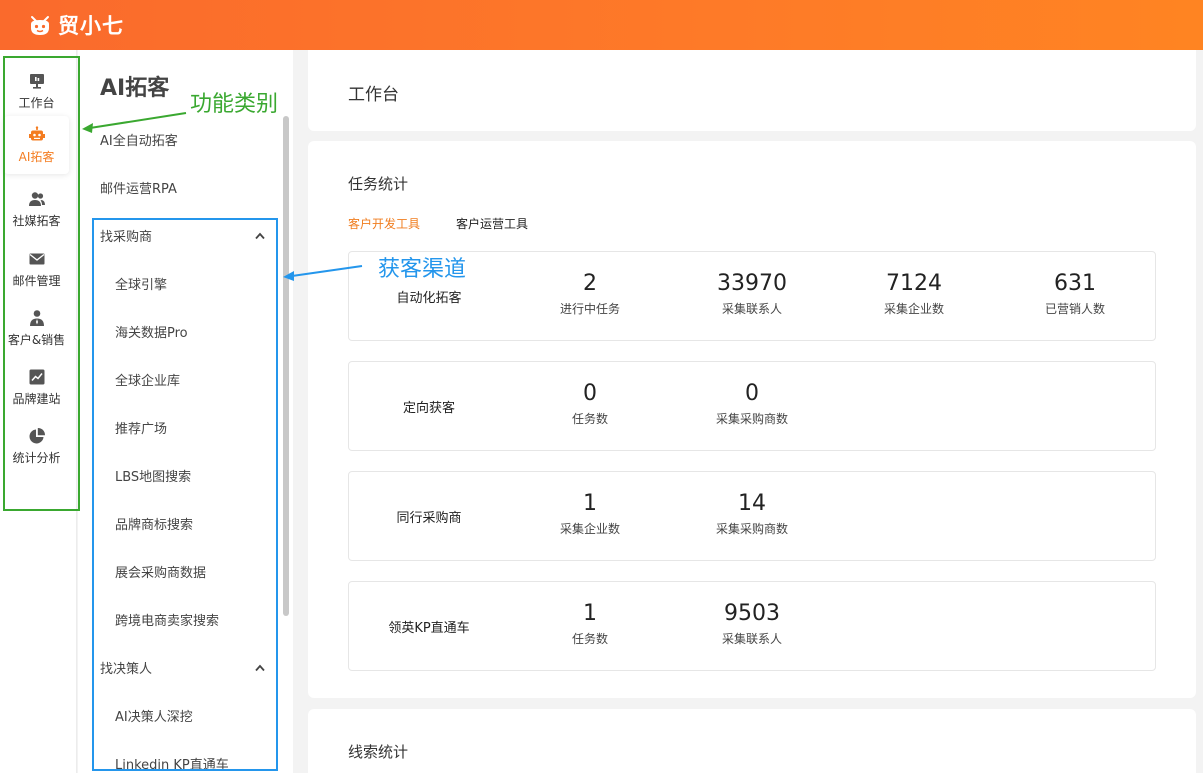  What do you see at coordinates (139, 139) in the screenshot?
I see `subnav-item-ai-auto-prospecting: AI全自动拓客` at bounding box center [139, 139].